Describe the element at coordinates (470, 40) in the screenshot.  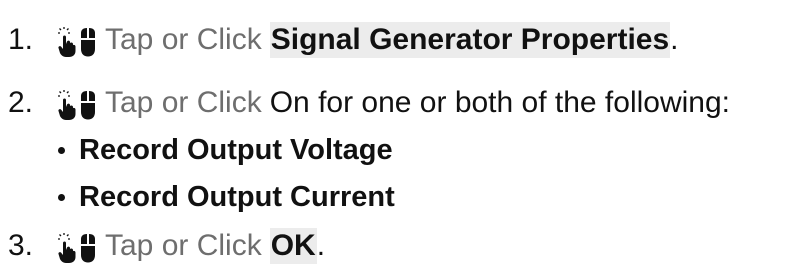
I see `ui-target-signal-generator-properties: Signal Generator Properties` at that location.